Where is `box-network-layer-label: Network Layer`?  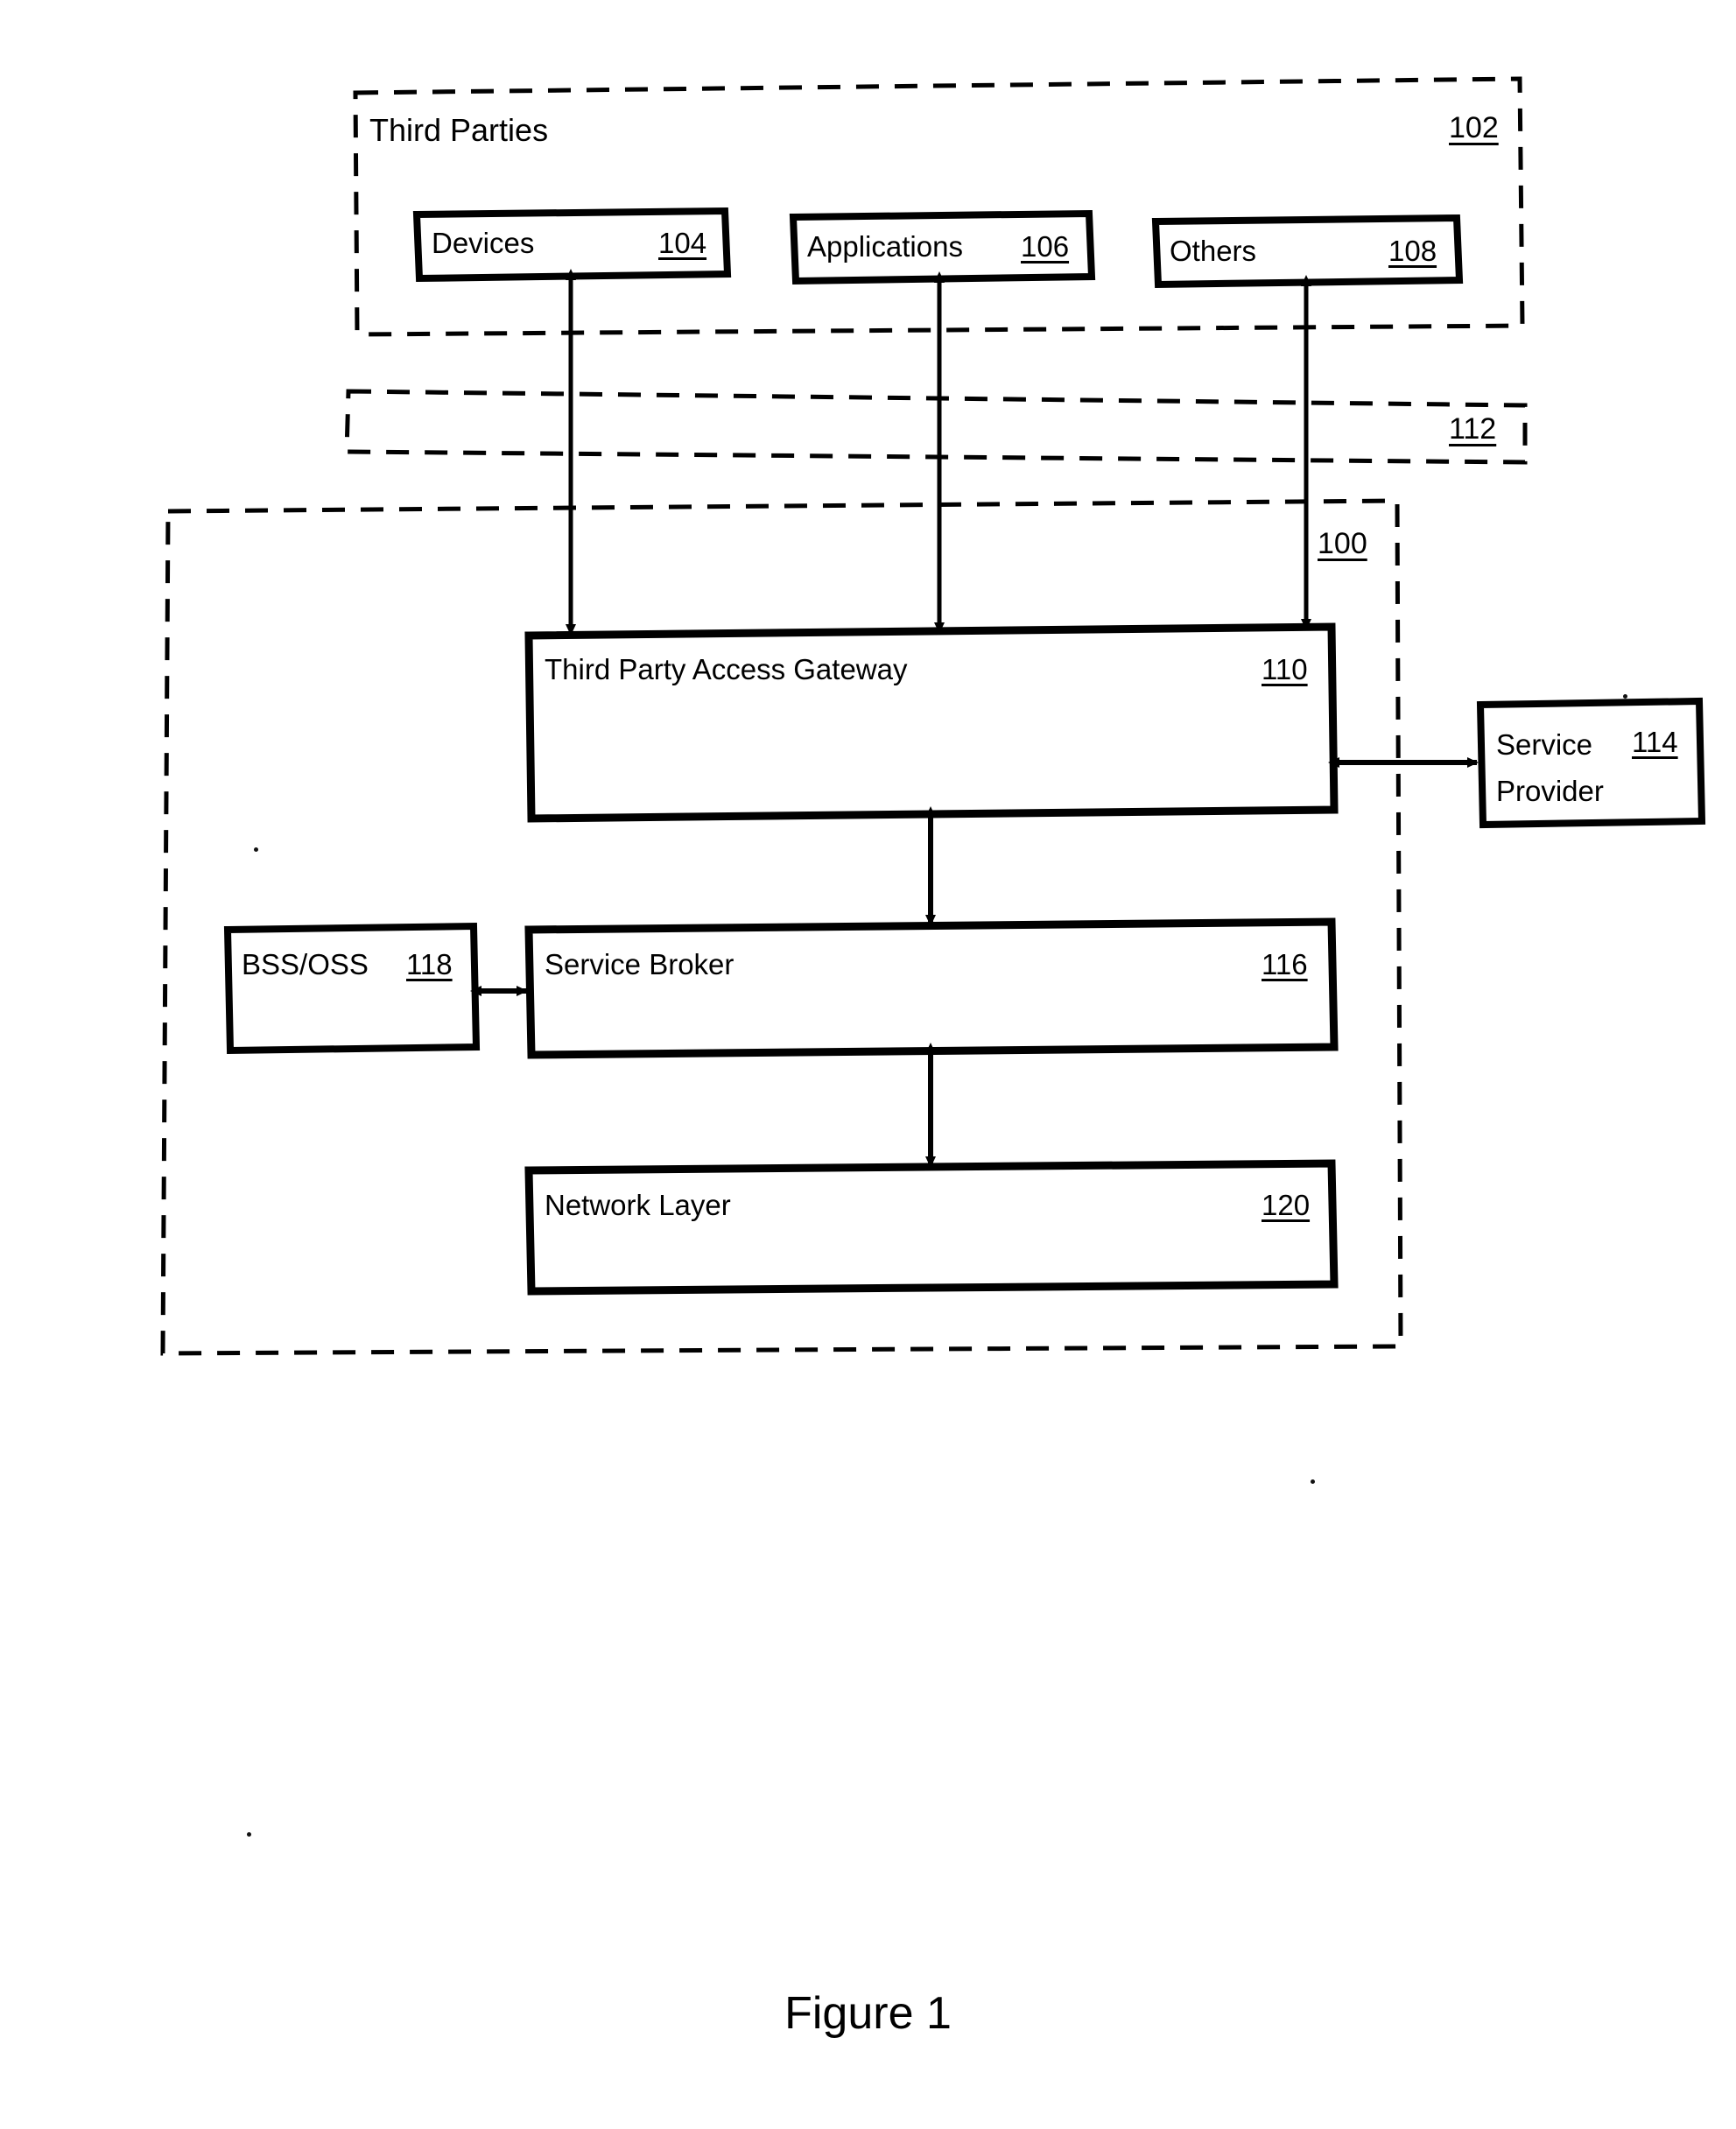 box-network-layer-label: Network Layer is located at coordinates (638, 1205).